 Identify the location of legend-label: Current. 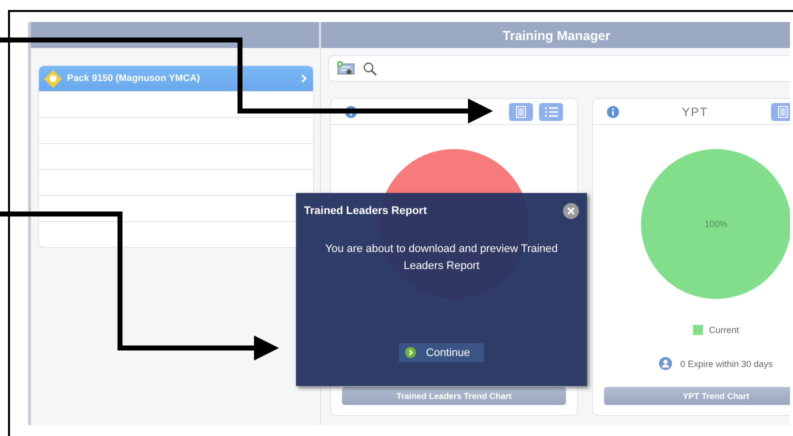
(723, 330).